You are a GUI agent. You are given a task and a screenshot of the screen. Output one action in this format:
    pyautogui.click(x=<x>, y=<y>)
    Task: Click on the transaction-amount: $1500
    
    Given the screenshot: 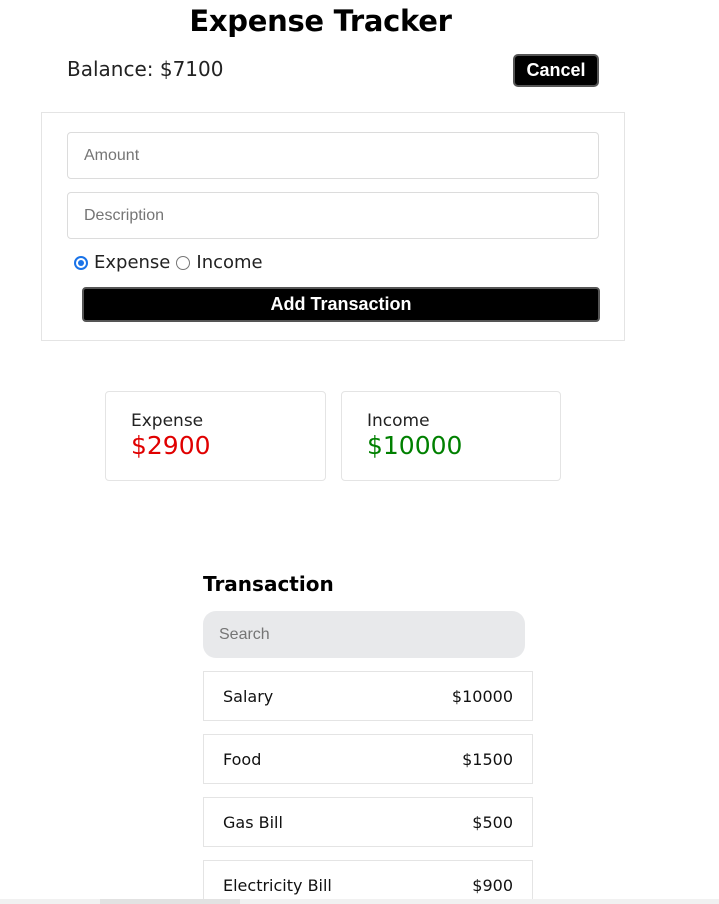 What is the action you would take?
    pyautogui.click(x=487, y=759)
    